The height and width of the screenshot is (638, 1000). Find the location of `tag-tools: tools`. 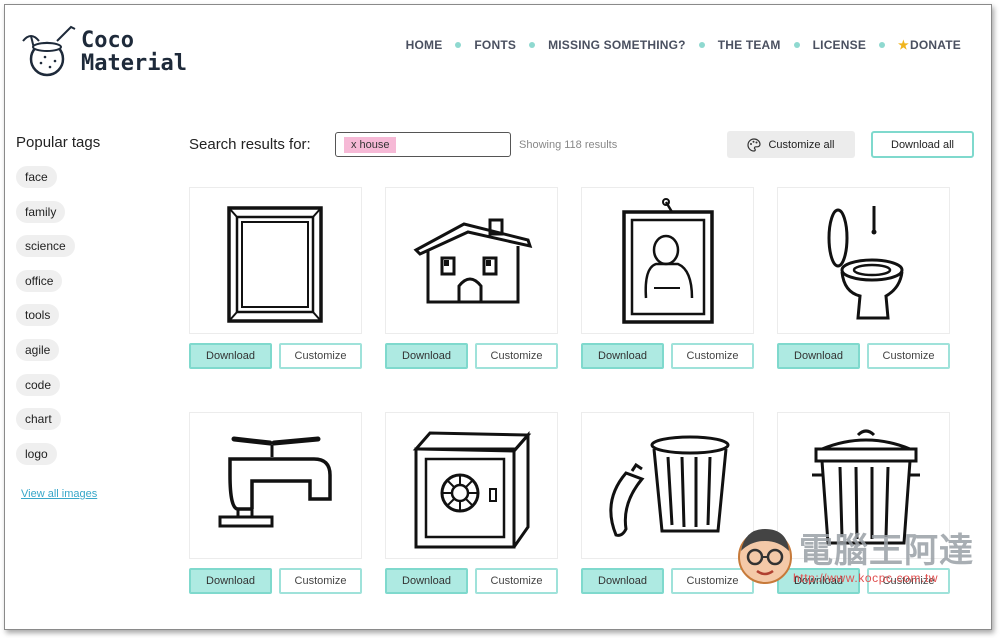

tag-tools: tools is located at coordinates (38, 315).